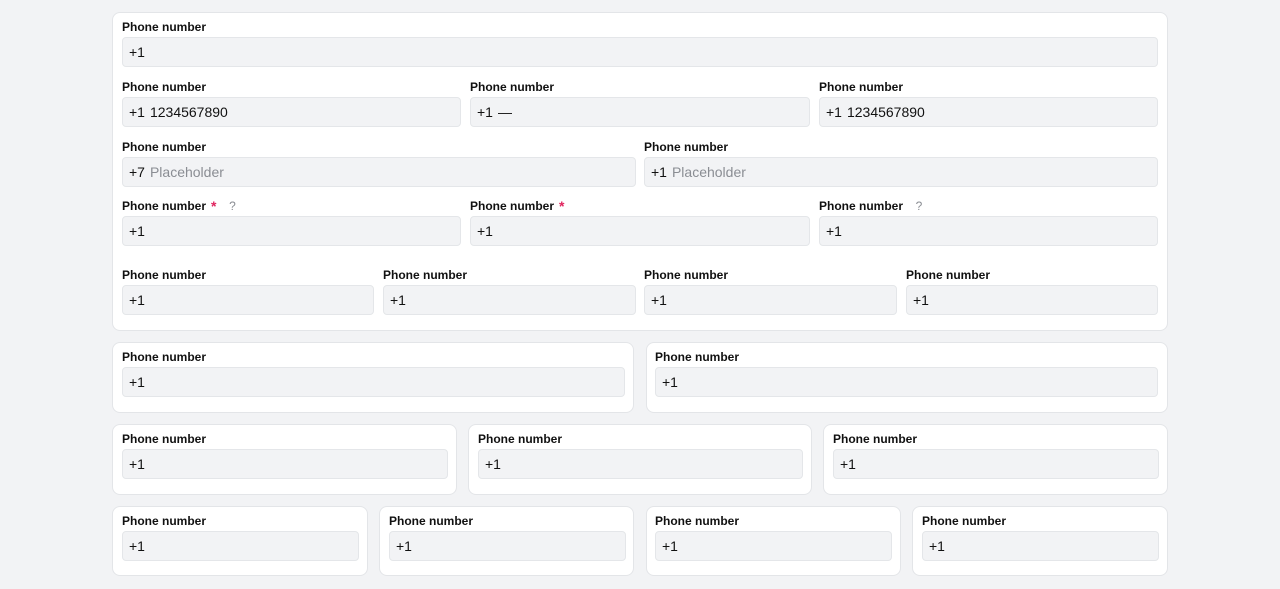  Describe the element at coordinates (214, 206) in the screenshot. I see `required-asterisk: *` at that location.